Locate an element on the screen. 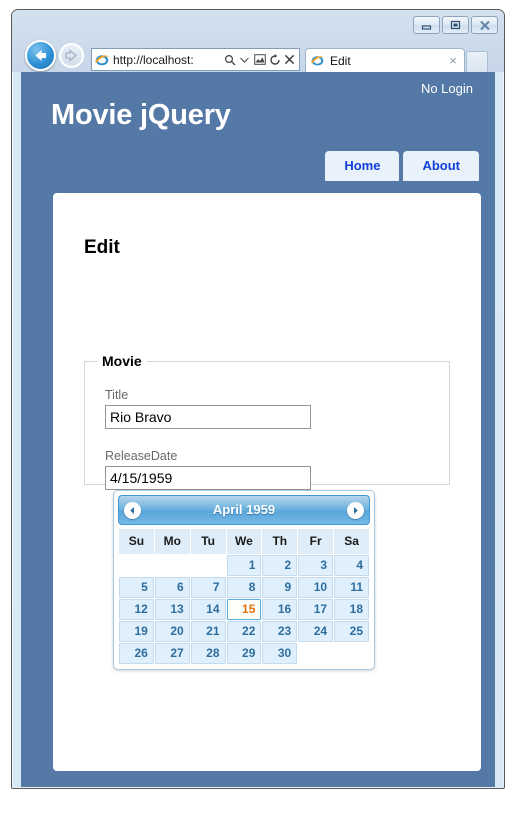  datepicker-next-icon is located at coordinates (355, 510).